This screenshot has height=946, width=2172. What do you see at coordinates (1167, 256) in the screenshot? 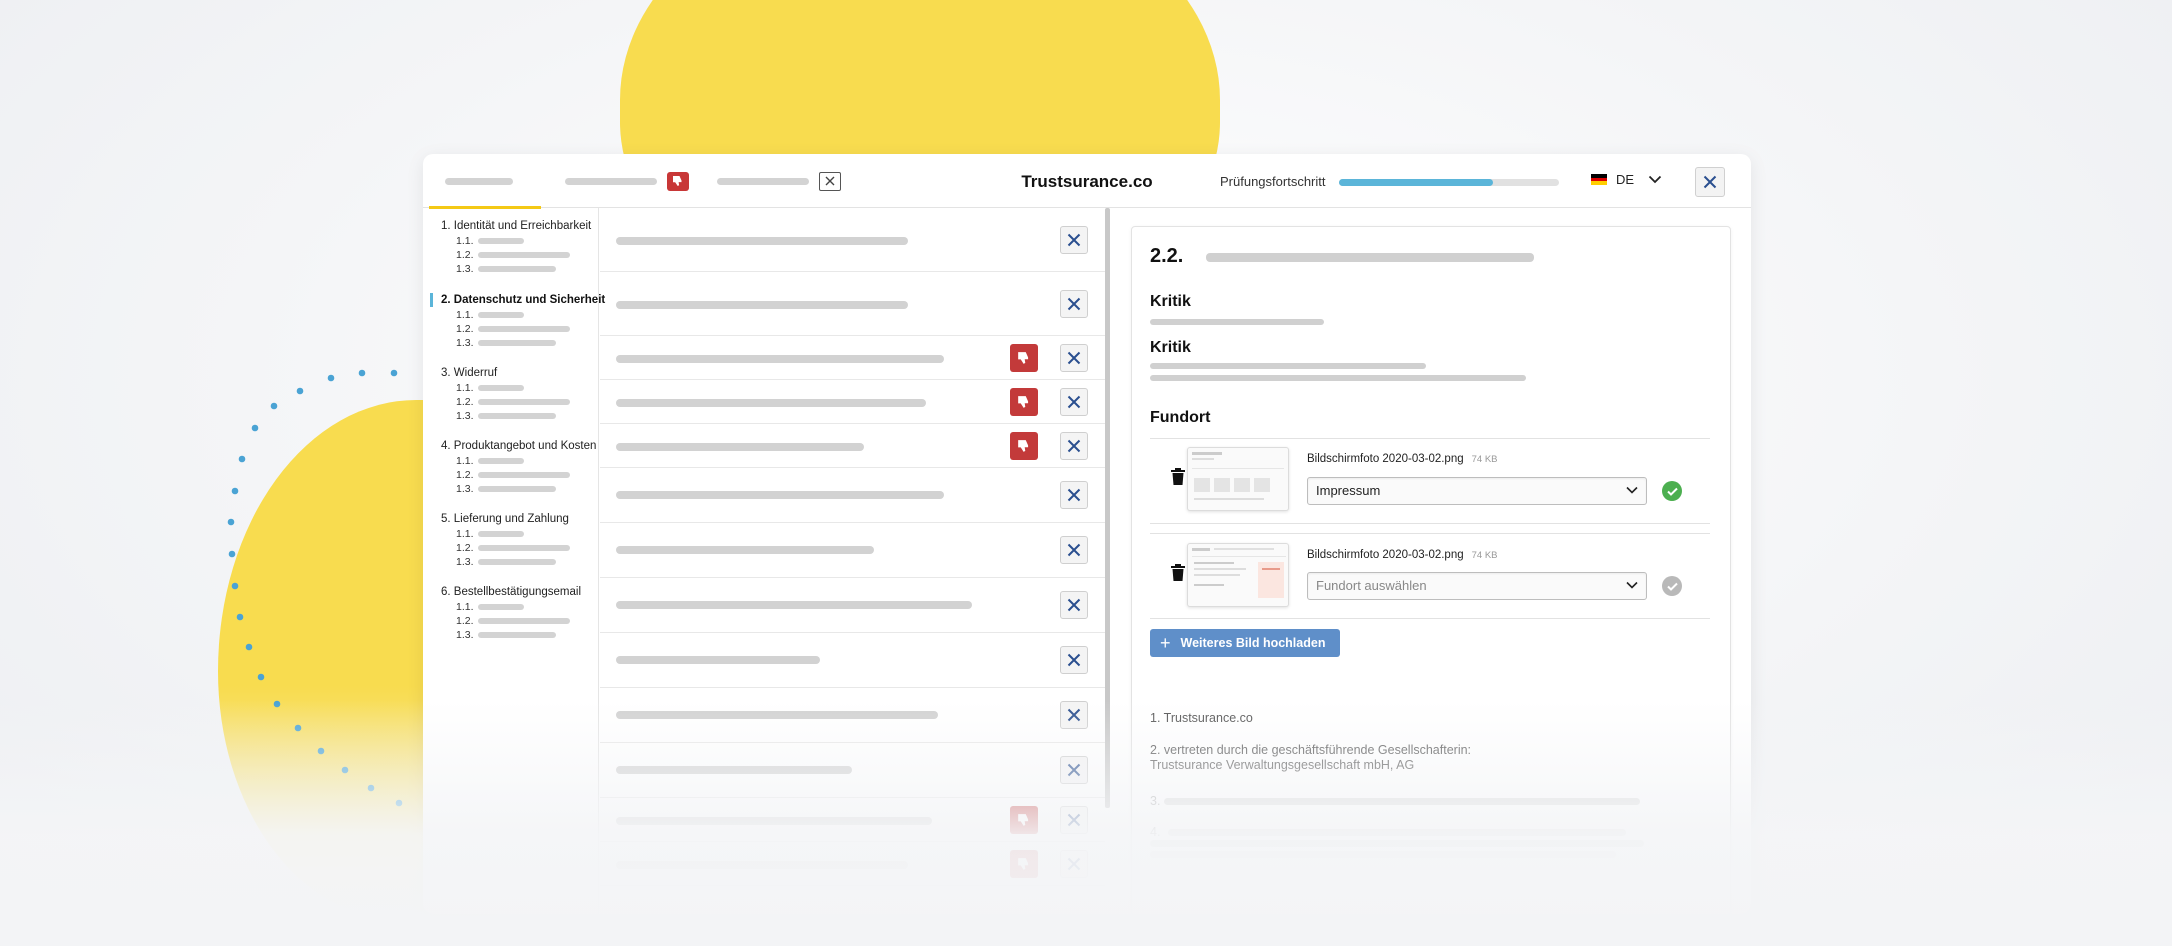
I see `criterion-number: 2.2.` at bounding box center [1167, 256].